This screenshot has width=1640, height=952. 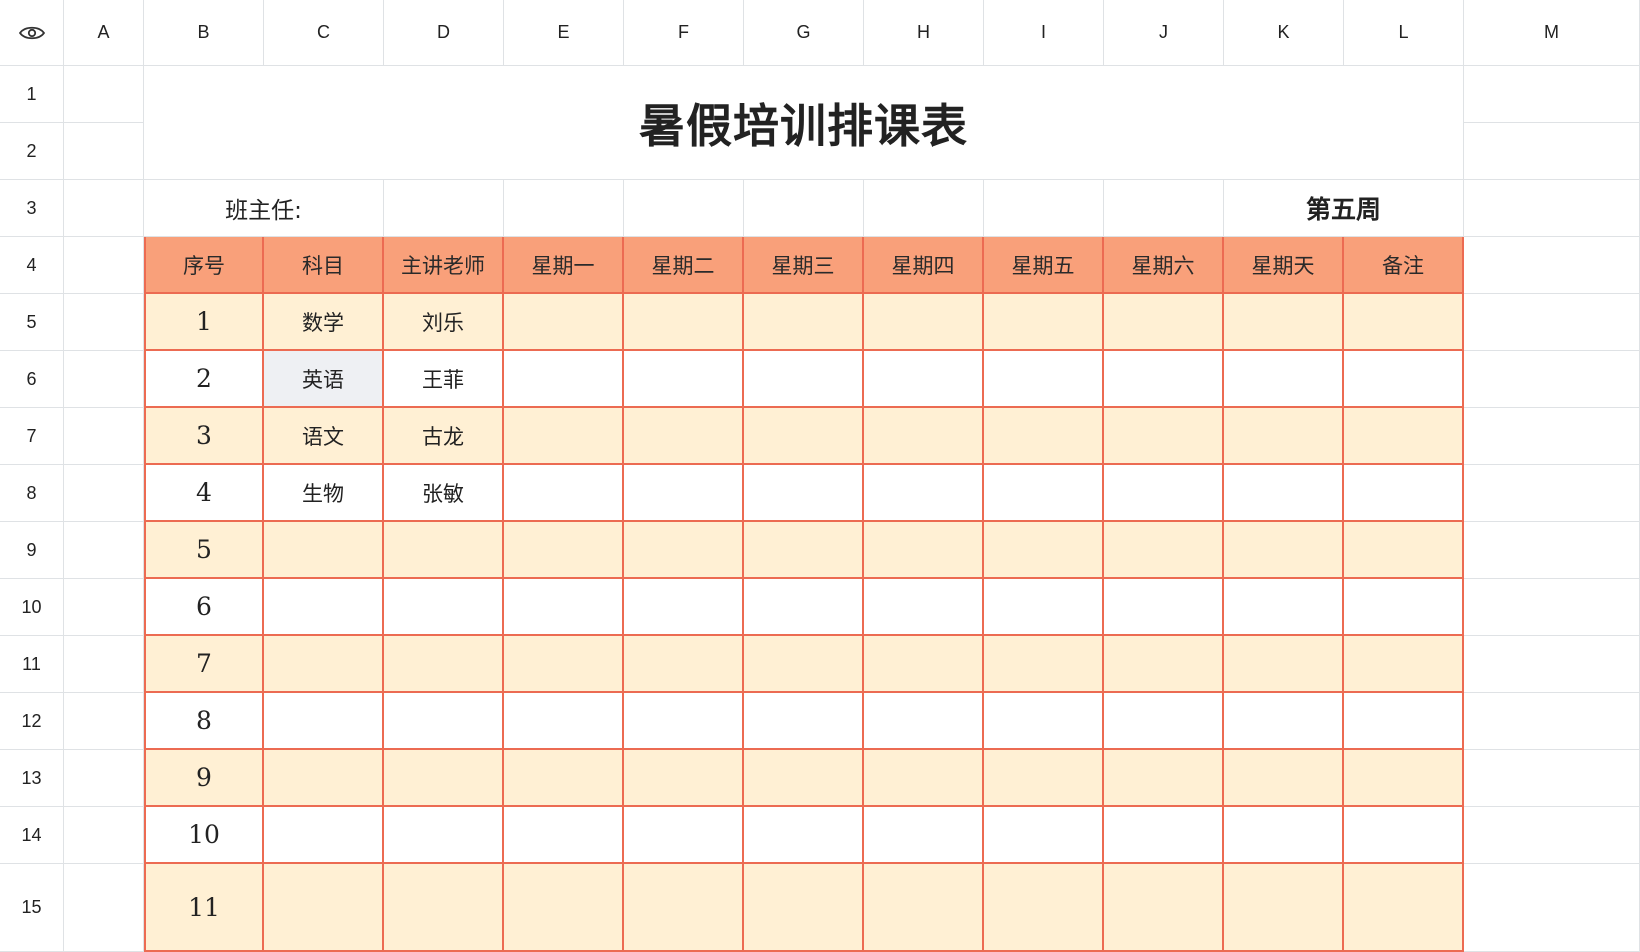 What do you see at coordinates (1552, 721) in the screenshot?
I see `cell-m12` at bounding box center [1552, 721].